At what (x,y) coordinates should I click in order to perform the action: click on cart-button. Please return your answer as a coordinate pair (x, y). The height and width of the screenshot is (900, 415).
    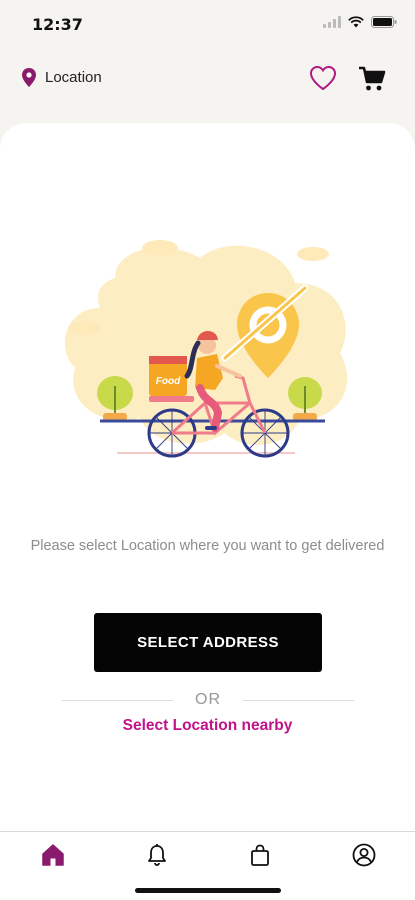
    Looking at the image, I should click on (372, 81).